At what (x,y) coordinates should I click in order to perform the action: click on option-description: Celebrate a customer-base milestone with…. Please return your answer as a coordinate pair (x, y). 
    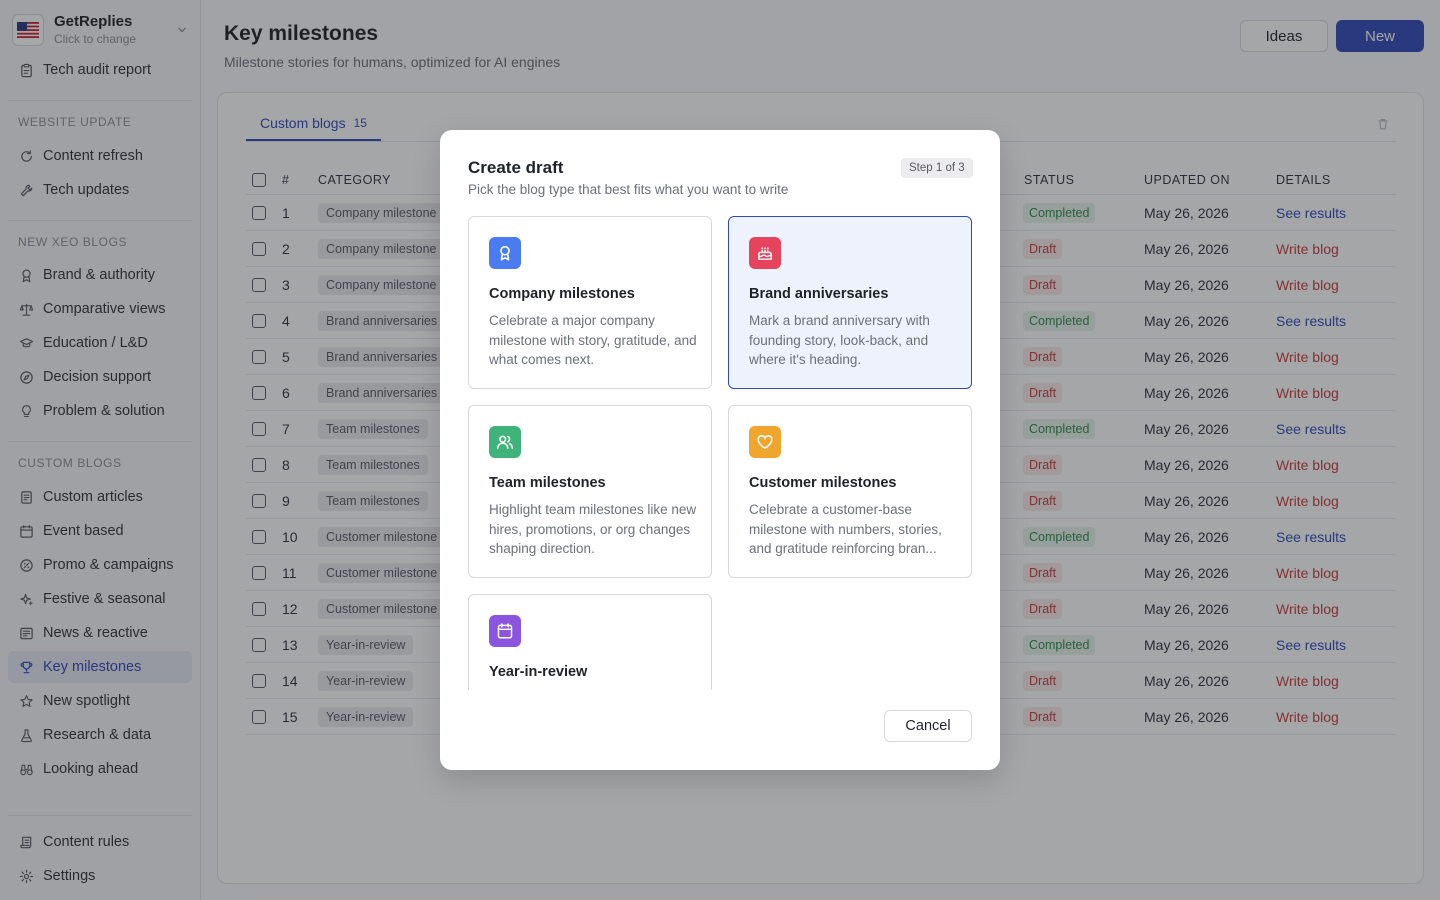
    Looking at the image, I should click on (845, 529).